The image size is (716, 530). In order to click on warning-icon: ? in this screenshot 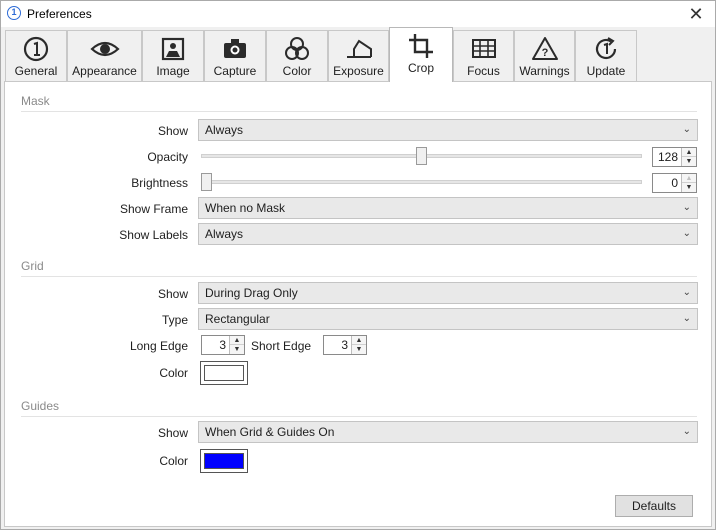, I will do `click(544, 48)`.